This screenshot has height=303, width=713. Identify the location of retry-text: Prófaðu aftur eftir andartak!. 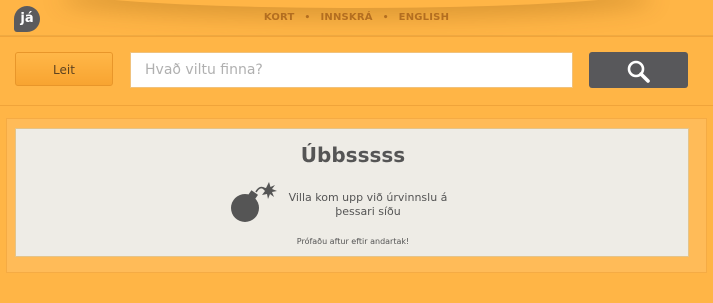
(353, 241).